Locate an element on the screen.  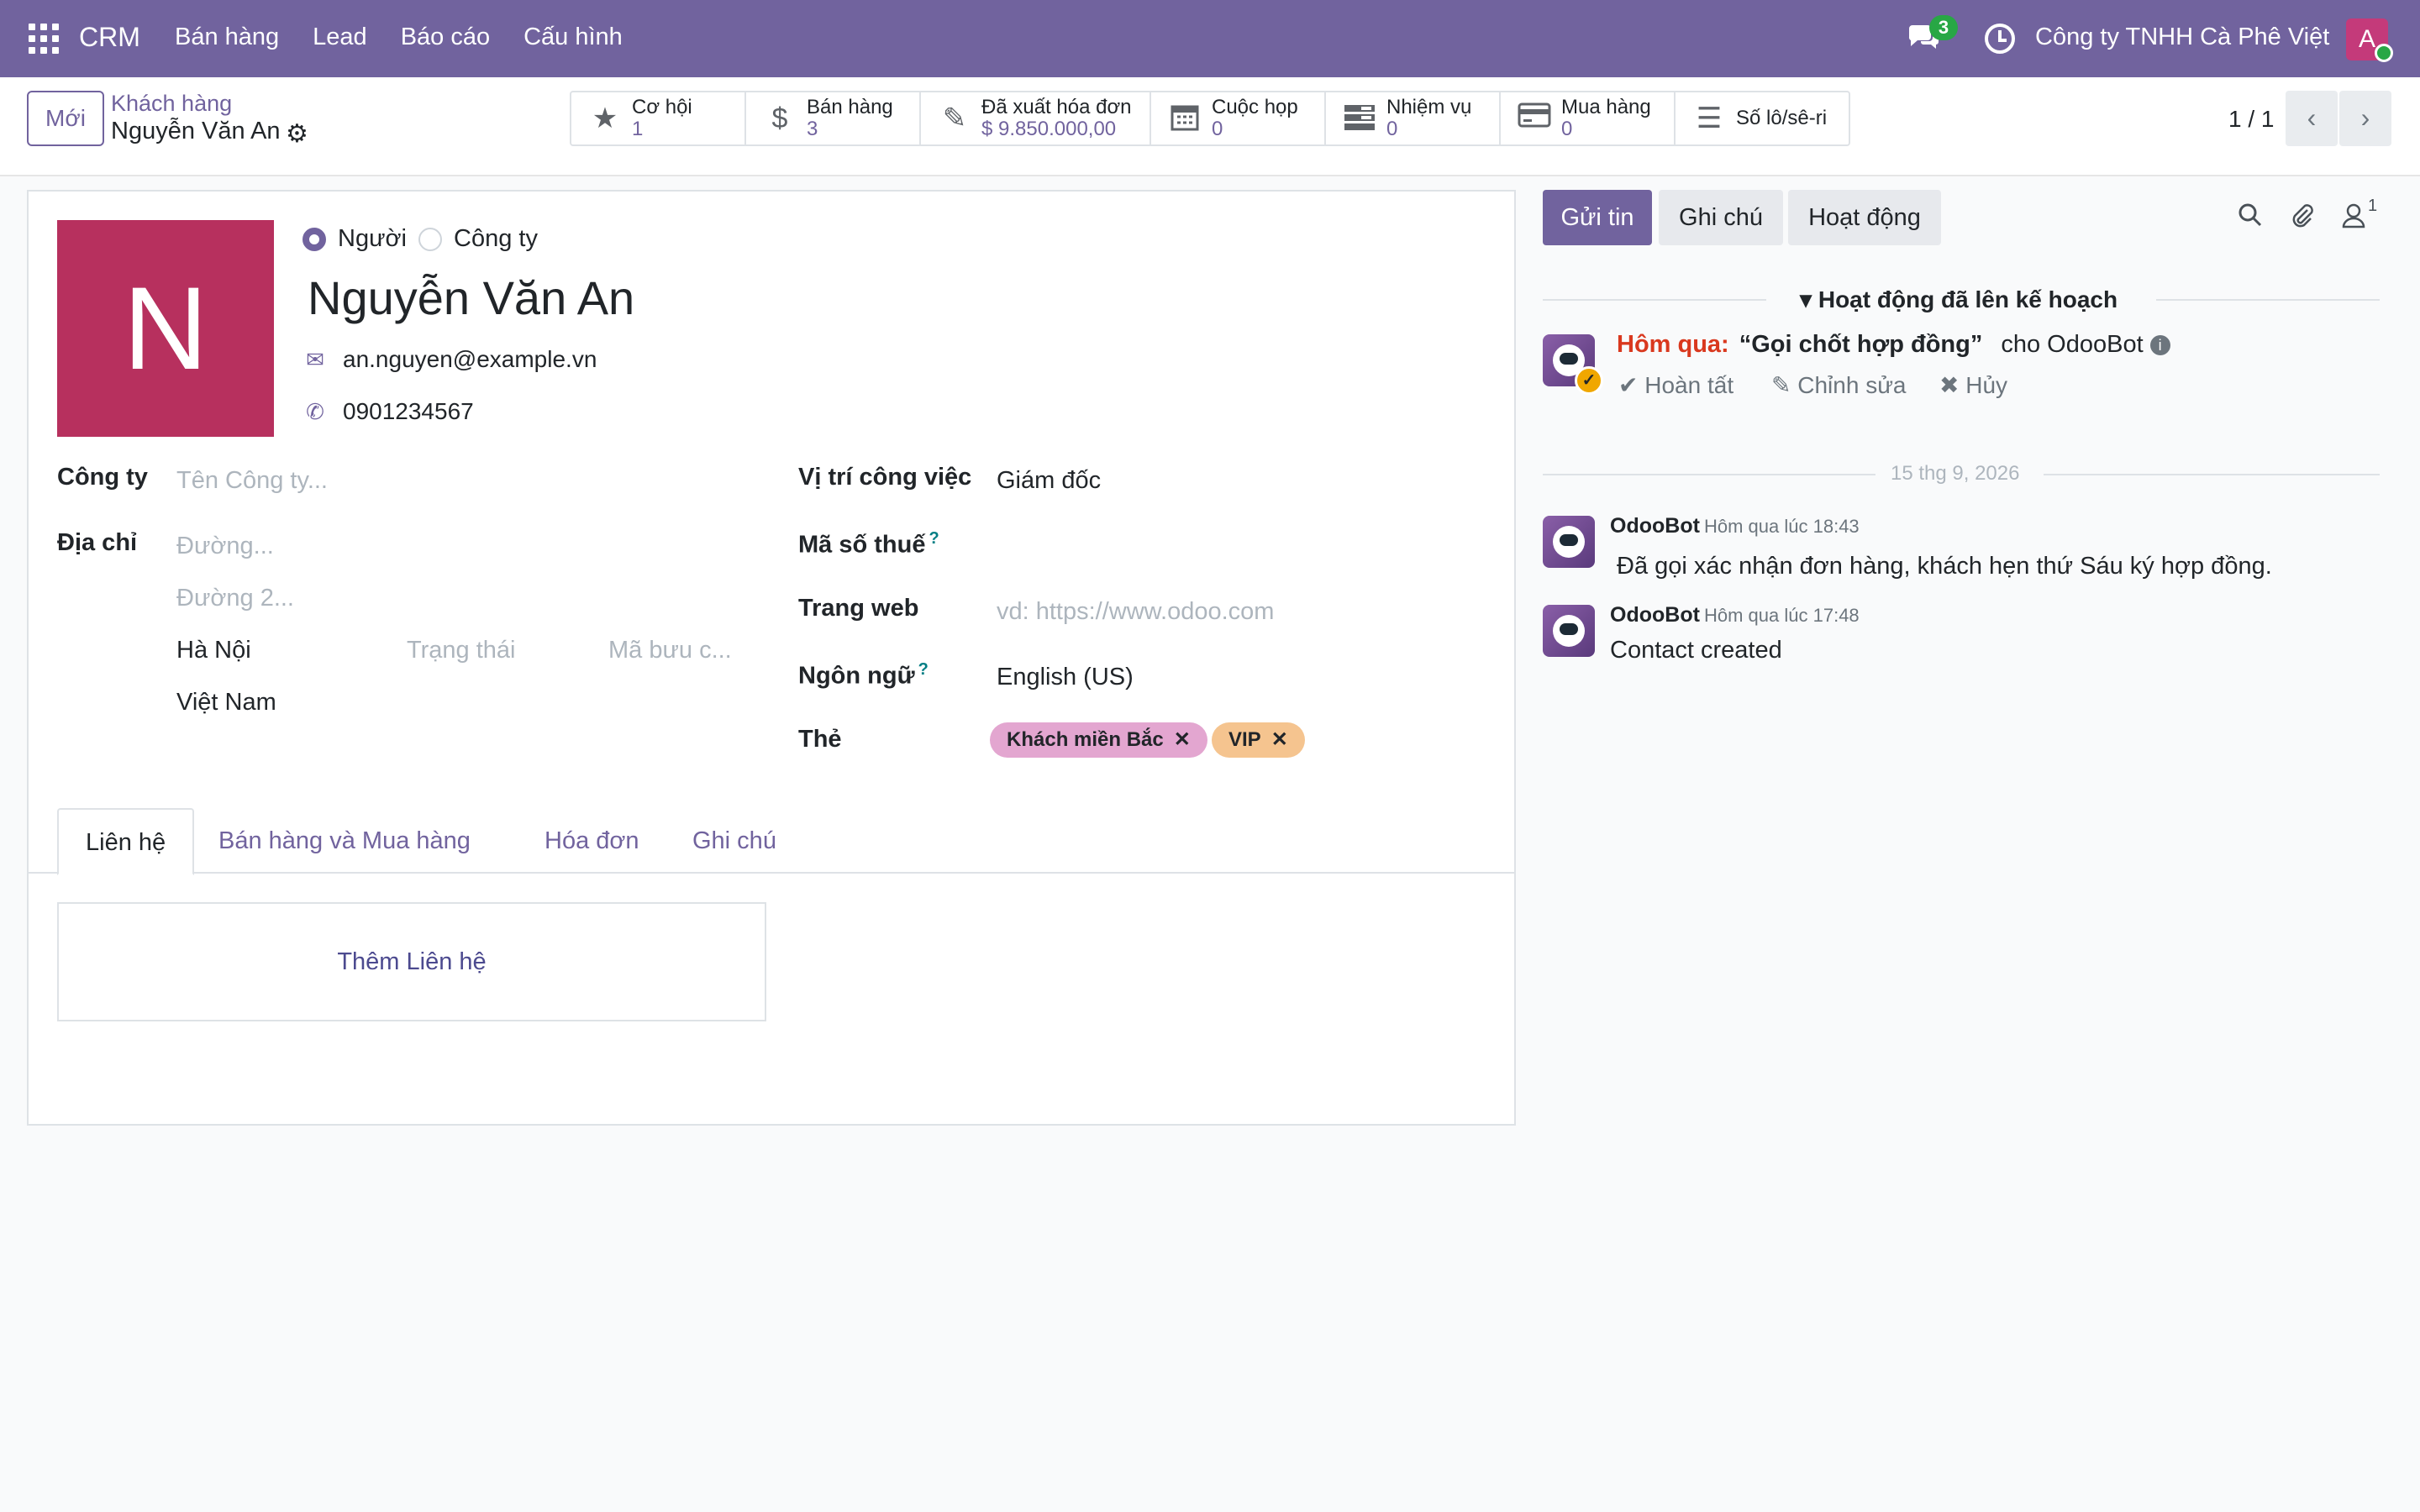
pager-next-icon: › is located at coordinates (2365, 118).